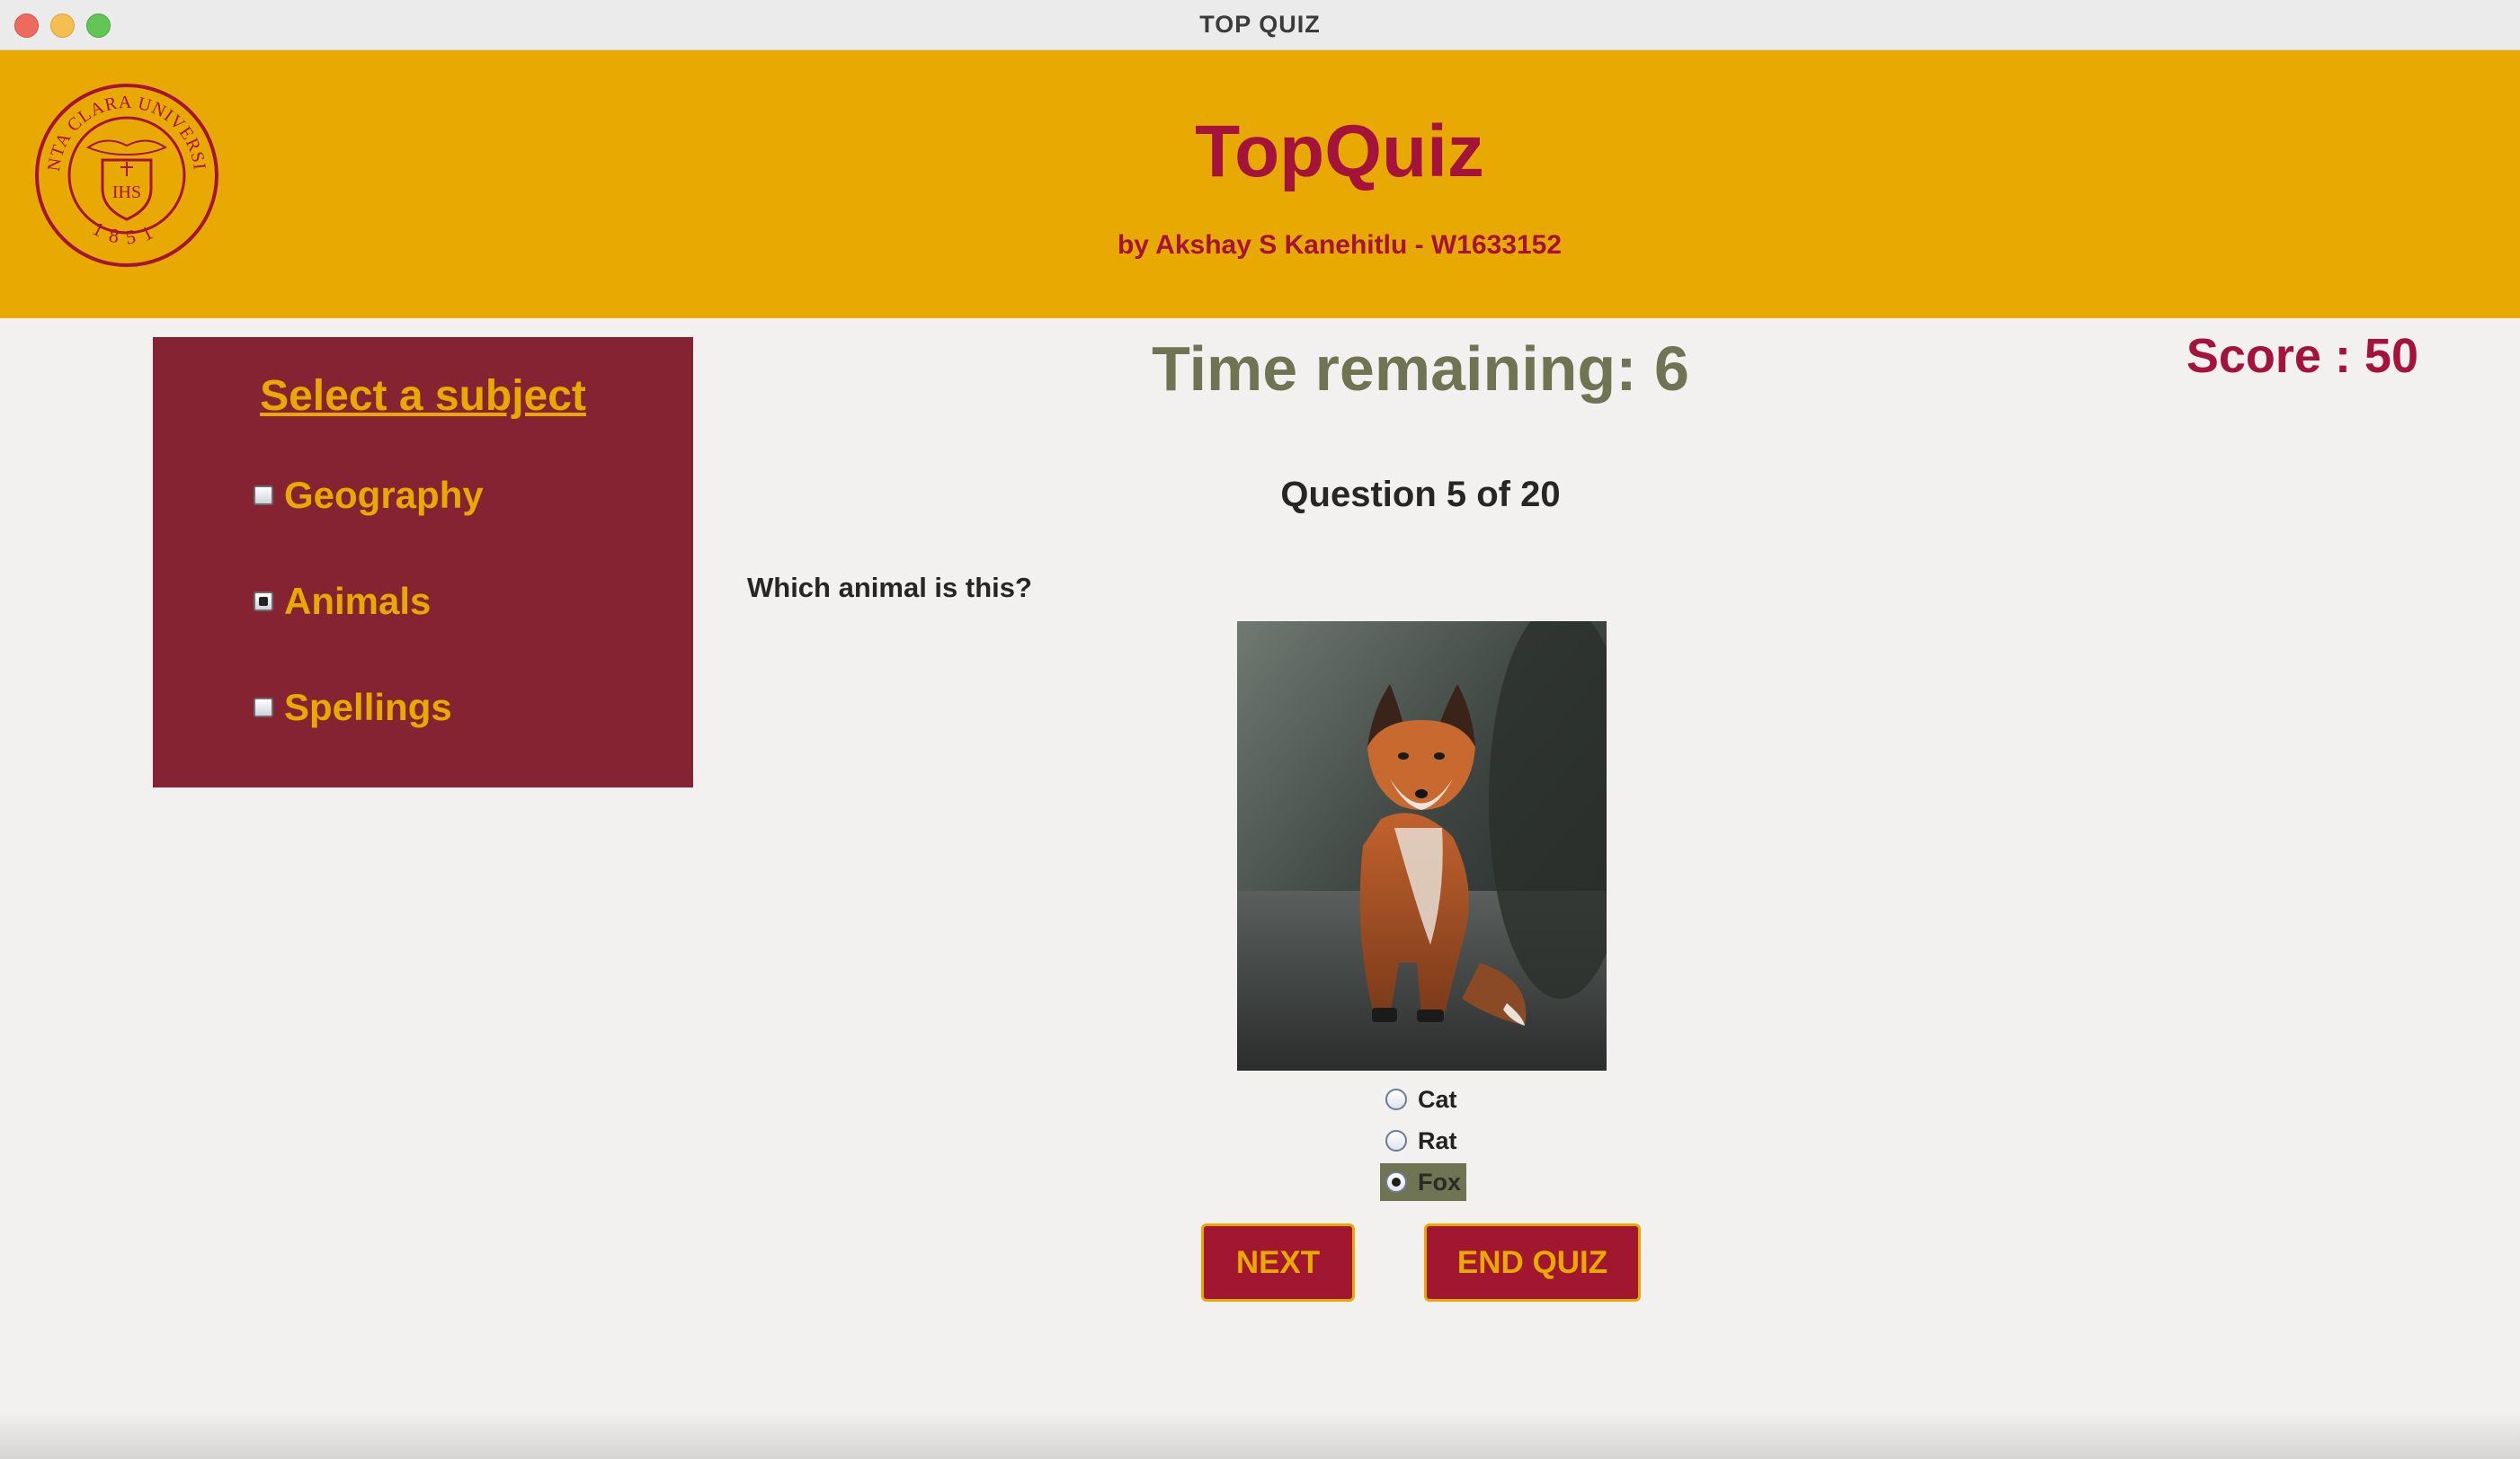 This screenshot has height=1459, width=2520. What do you see at coordinates (368, 707) in the screenshot?
I see `subject-label: Spellings` at bounding box center [368, 707].